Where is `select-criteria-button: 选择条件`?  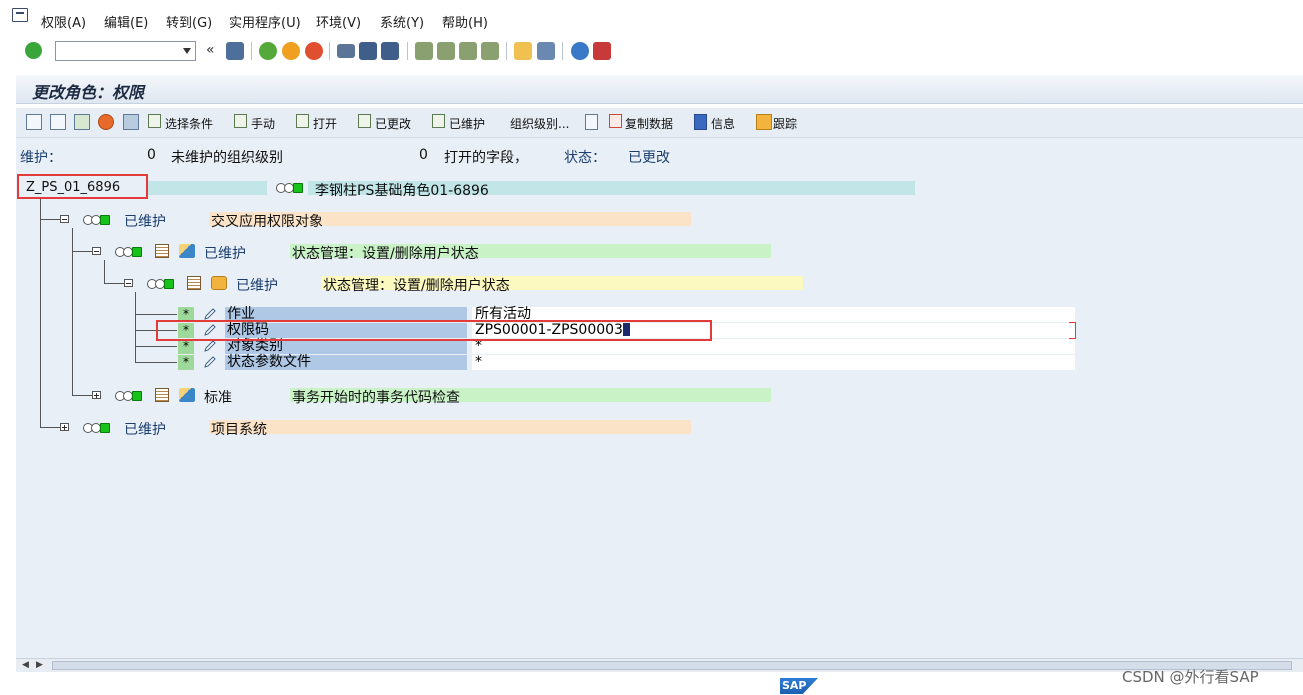
select-criteria-button: 选择条件 is located at coordinates (189, 123).